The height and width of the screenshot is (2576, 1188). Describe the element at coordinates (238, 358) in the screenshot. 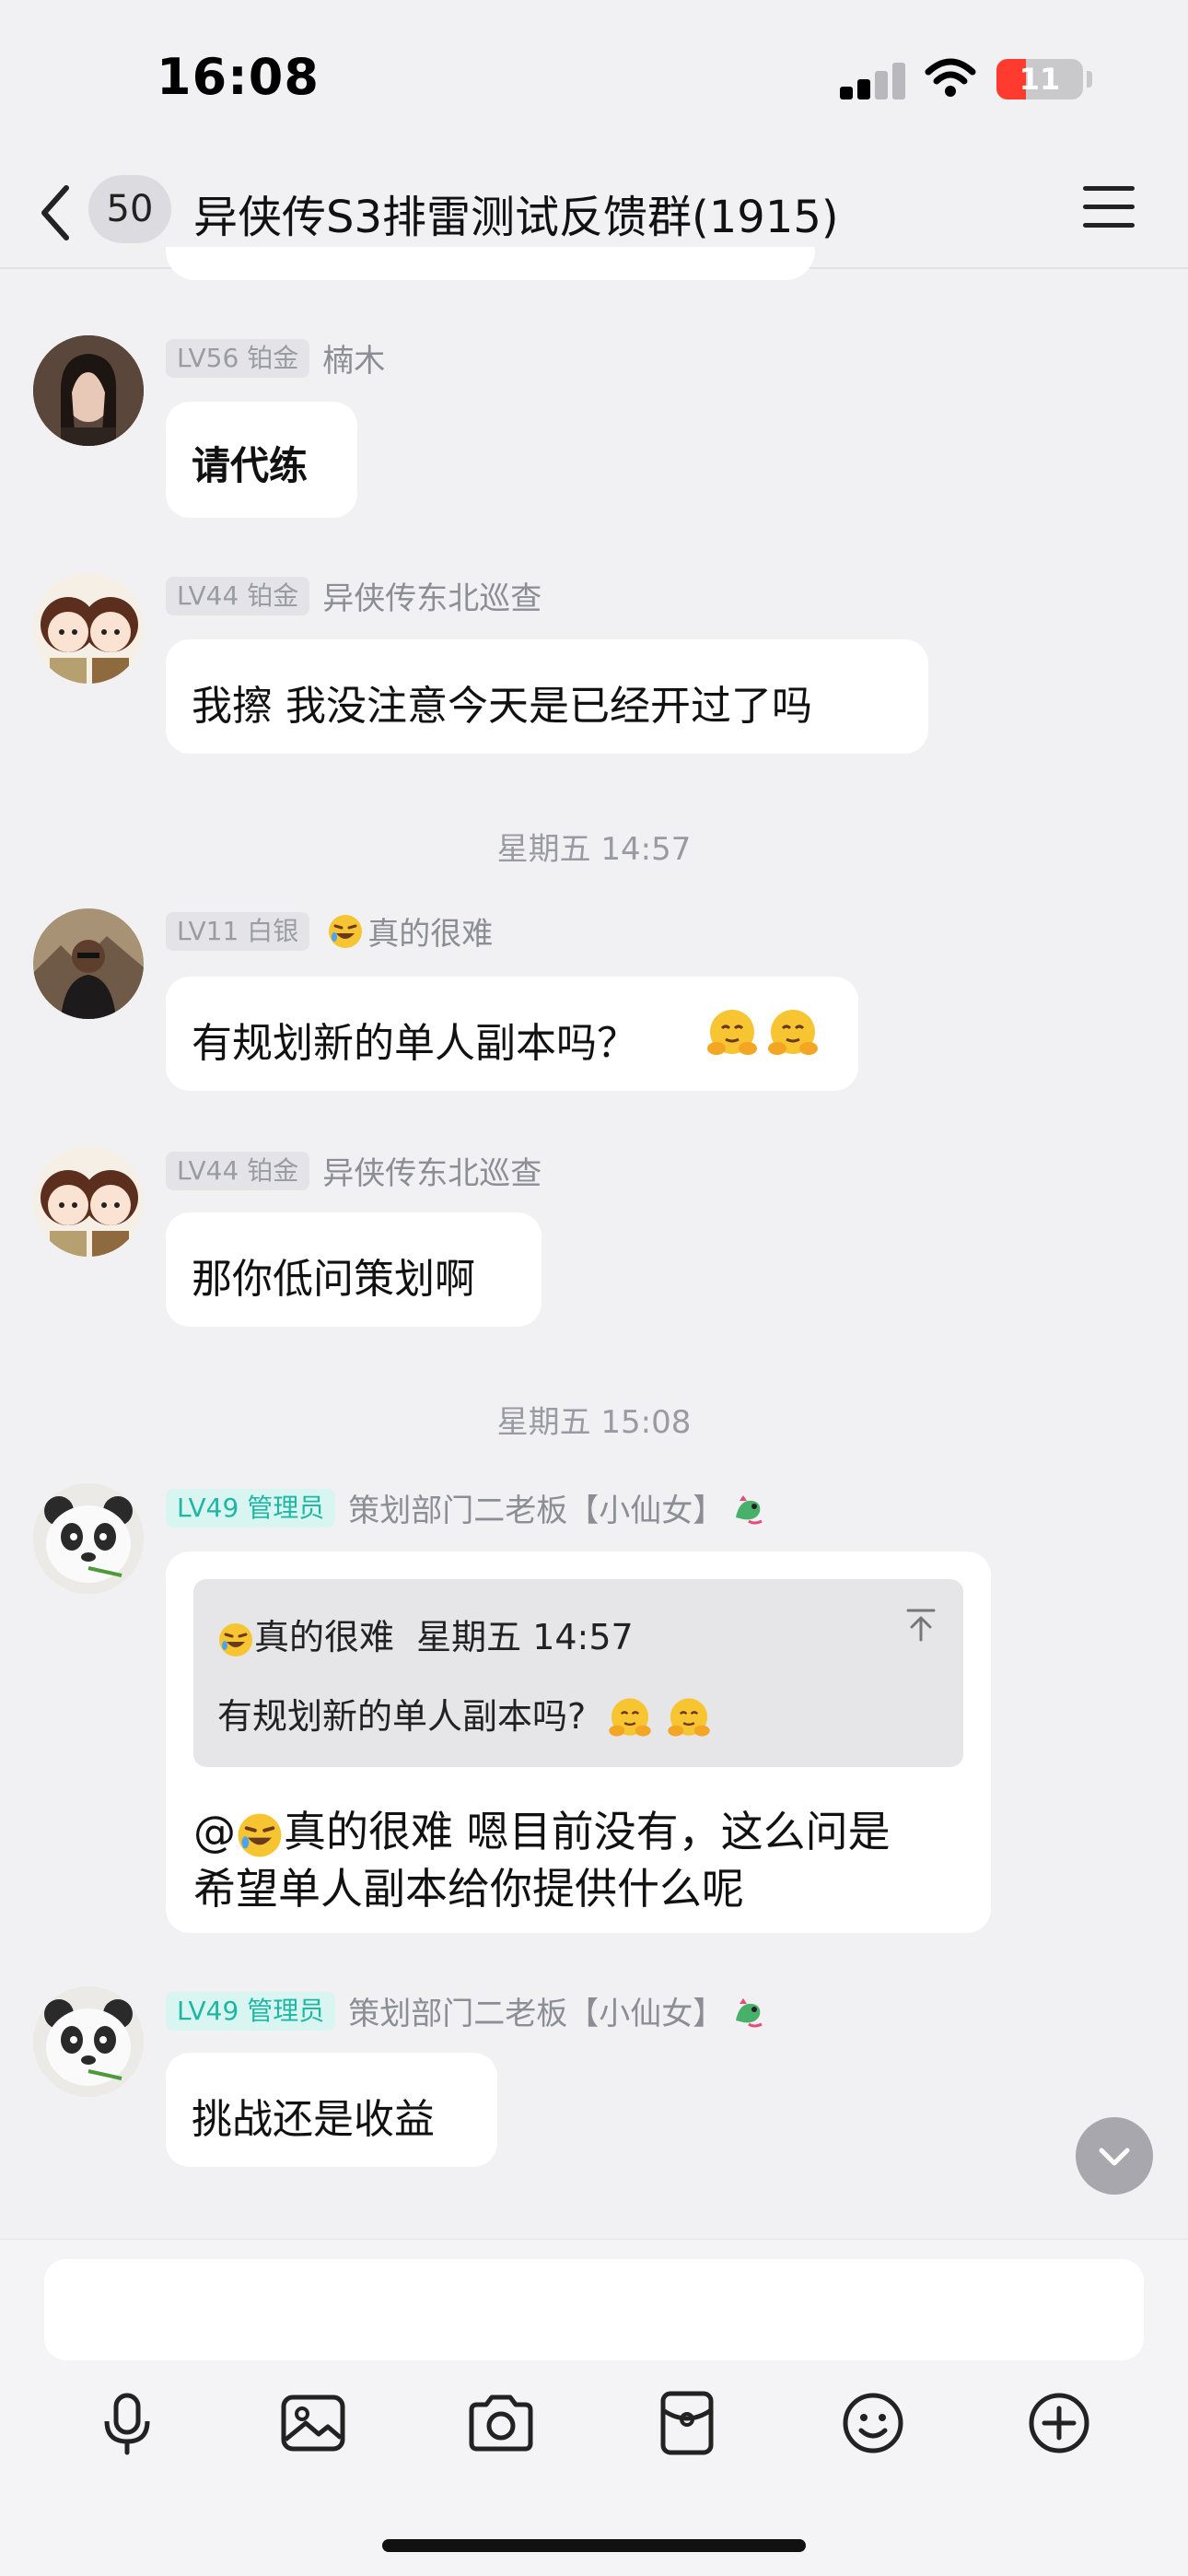

I see `level-badge: LV56 铂金` at that location.